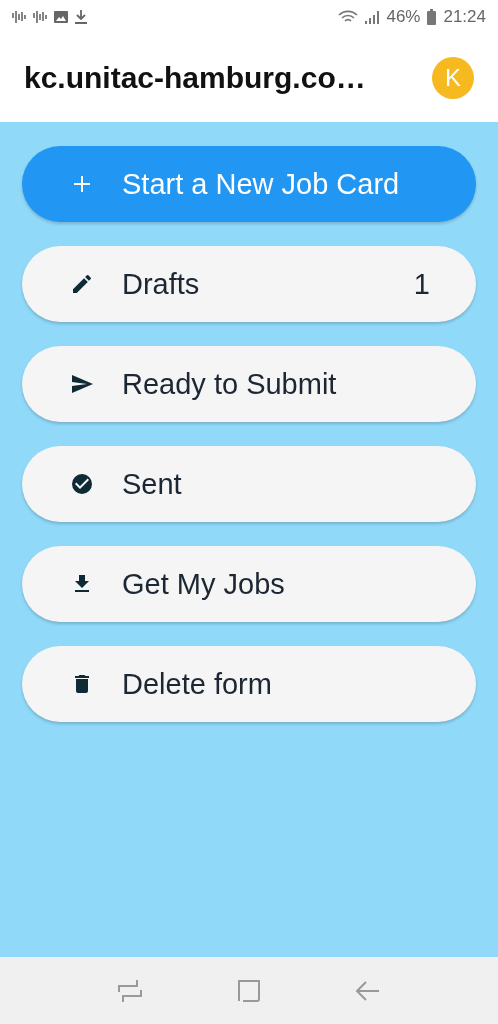  What do you see at coordinates (249, 384) in the screenshot?
I see `menu-button: Ready to Submit` at bounding box center [249, 384].